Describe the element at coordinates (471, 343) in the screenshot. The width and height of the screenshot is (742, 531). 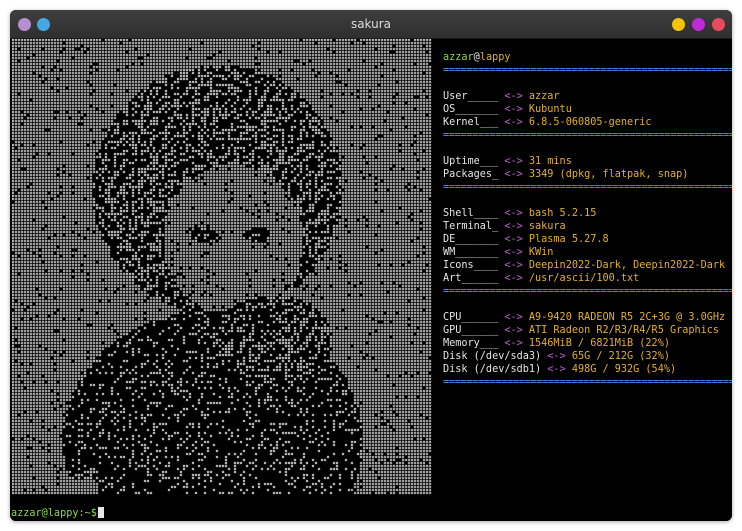
I see `info-key: Memory___` at that location.